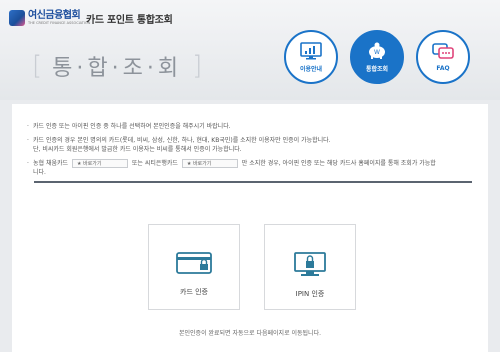 The width and height of the screenshot is (500, 352). What do you see at coordinates (311, 50) in the screenshot?
I see `chart-monitor-icon` at bounding box center [311, 50].